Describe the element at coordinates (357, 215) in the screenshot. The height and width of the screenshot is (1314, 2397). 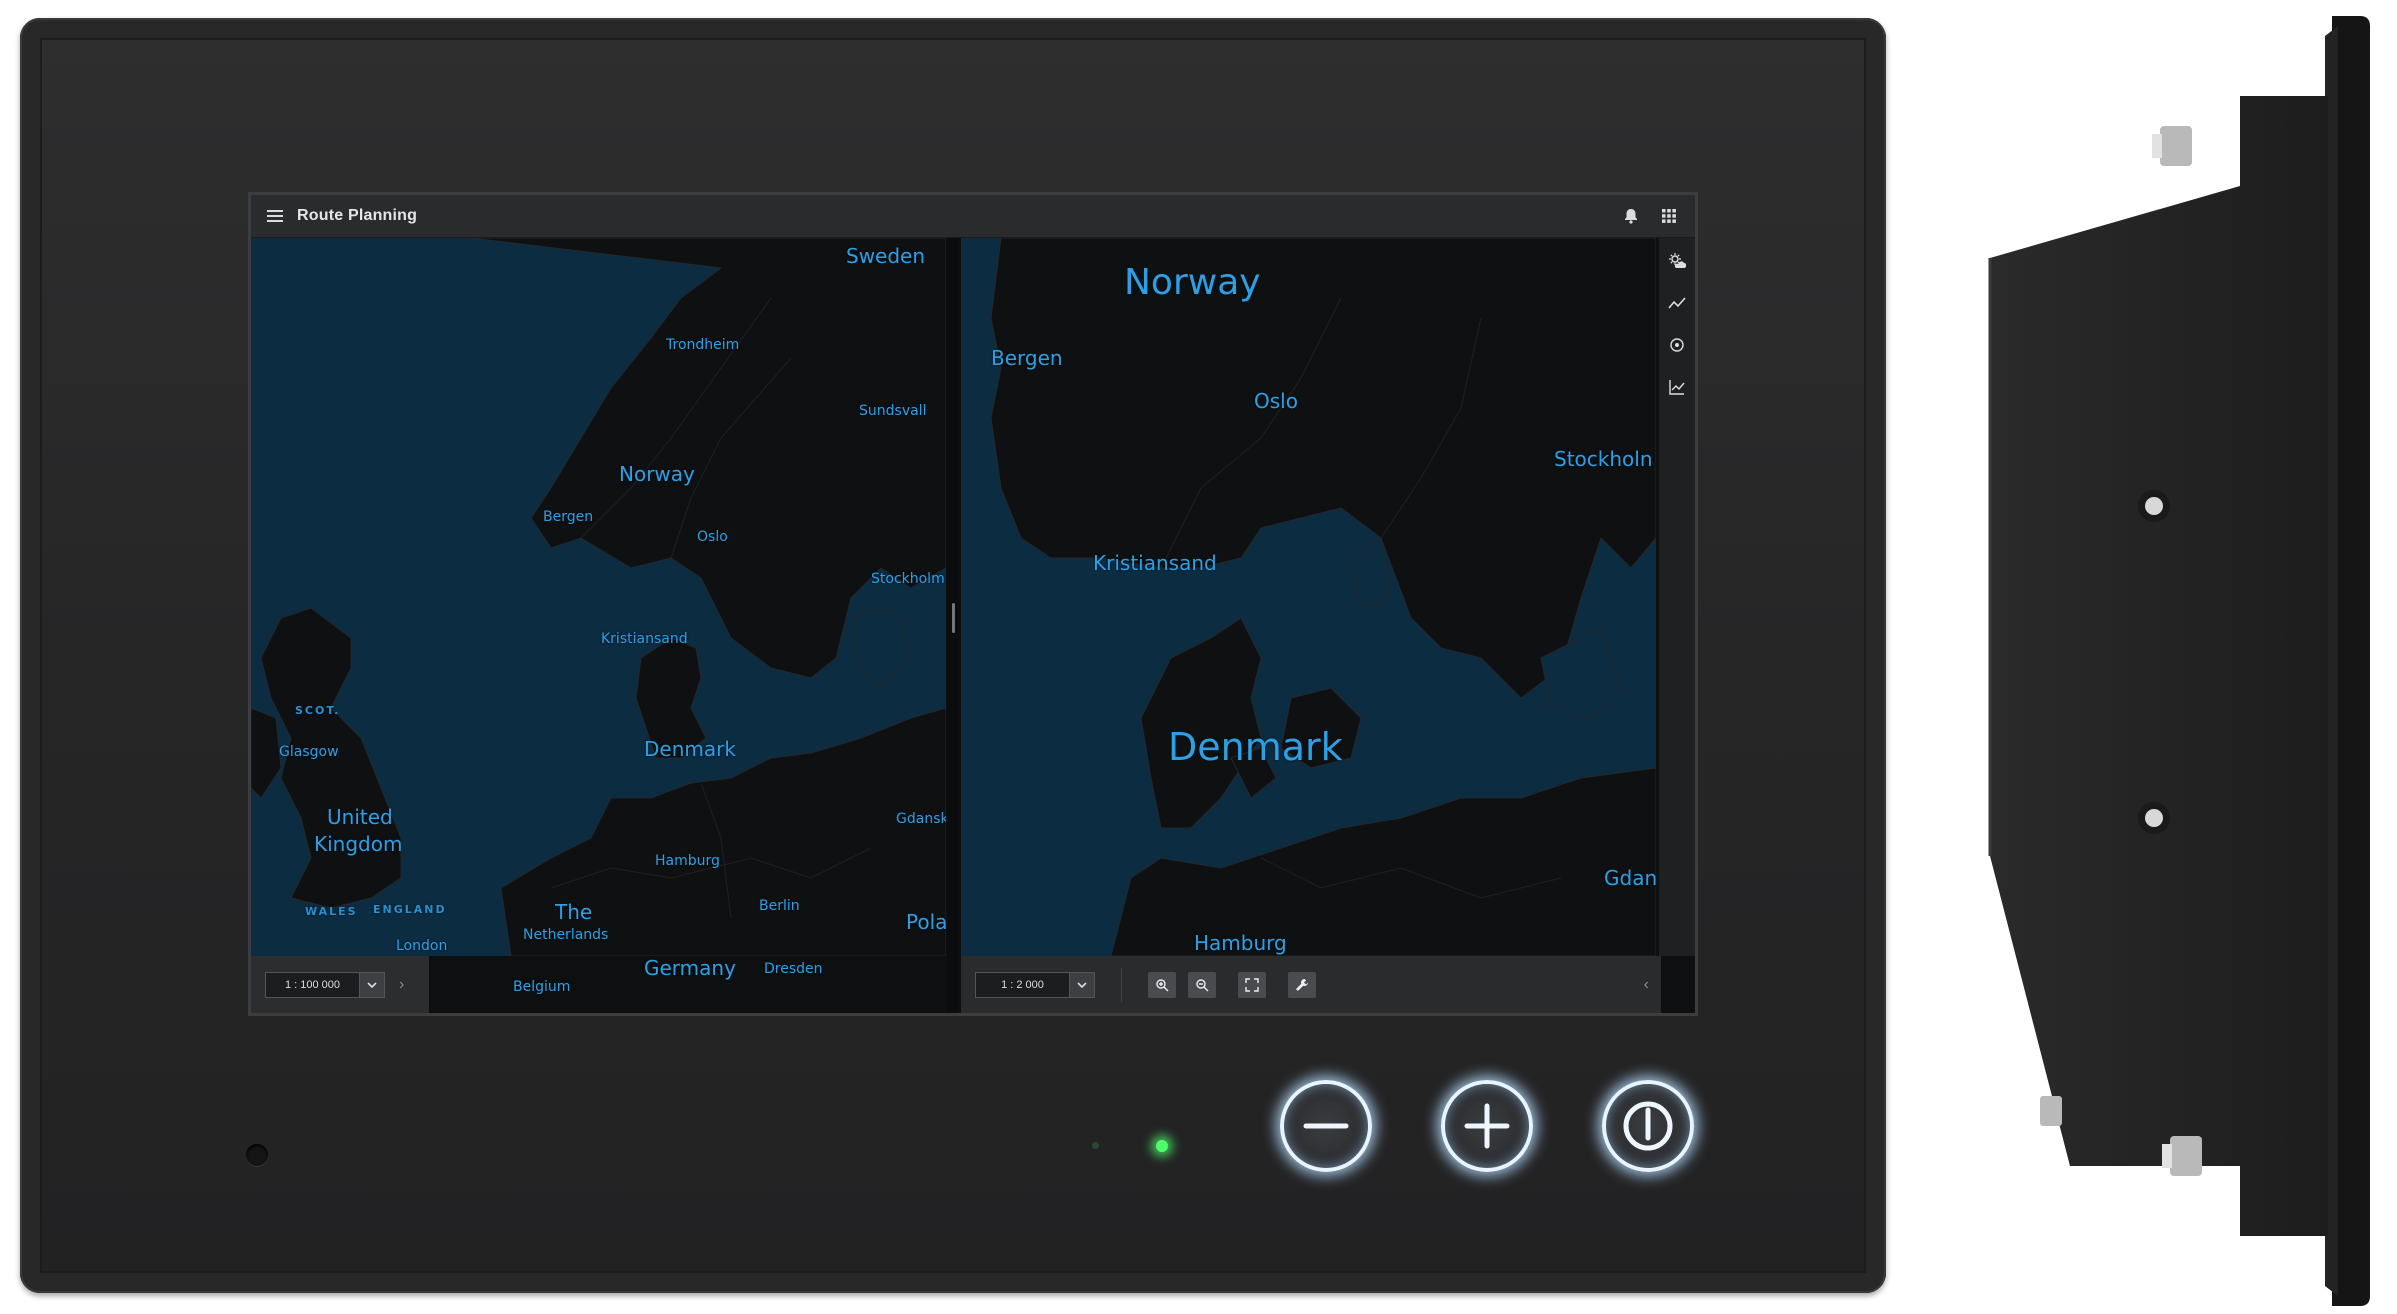
I see `app-title: Route Planning` at that location.